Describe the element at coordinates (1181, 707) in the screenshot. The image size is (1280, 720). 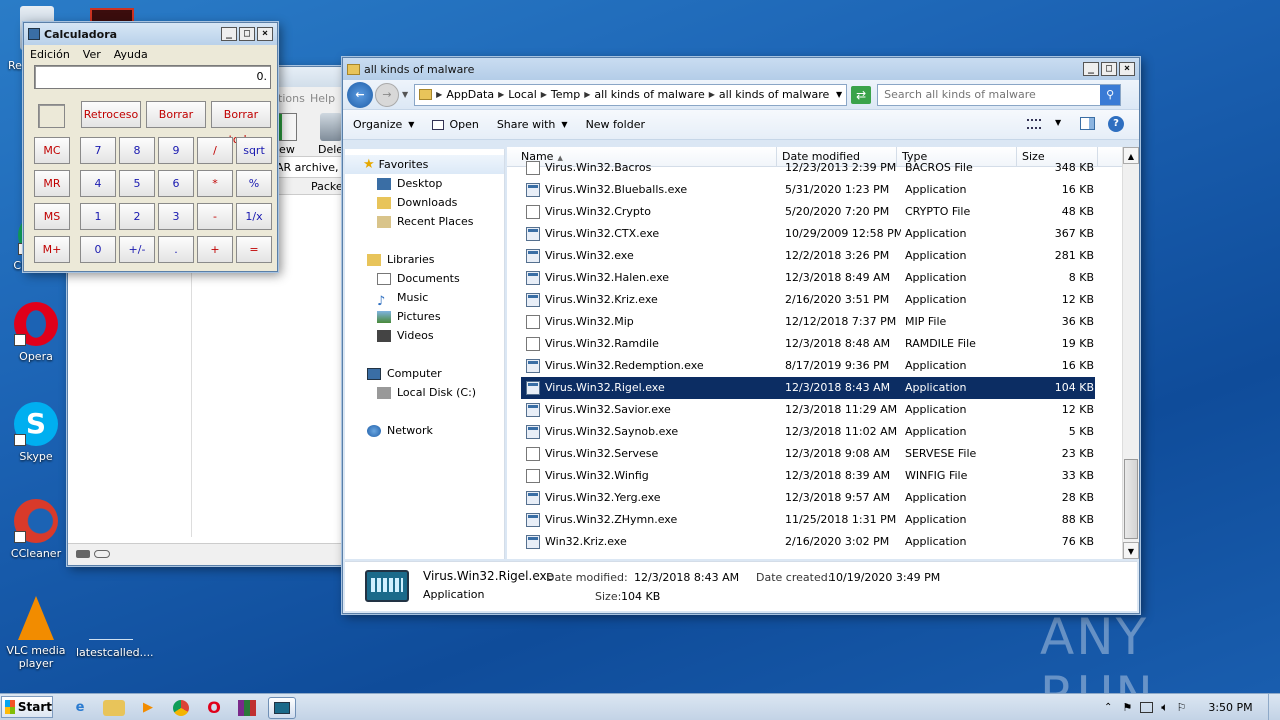
I see `flag-icon: ⚐` at that location.